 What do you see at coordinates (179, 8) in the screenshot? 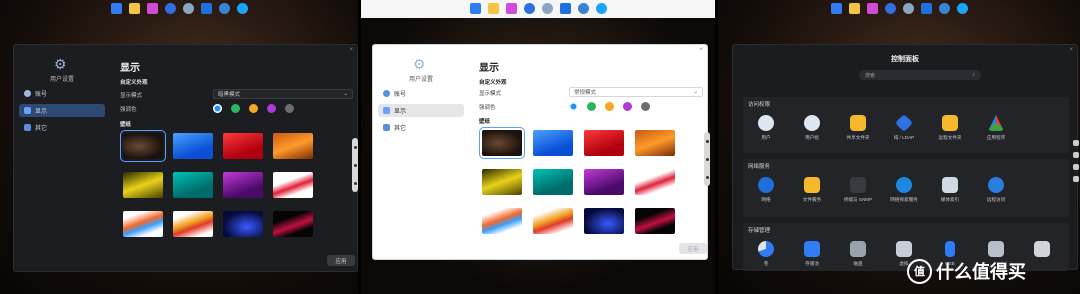
I see `taskbar` at bounding box center [179, 8].